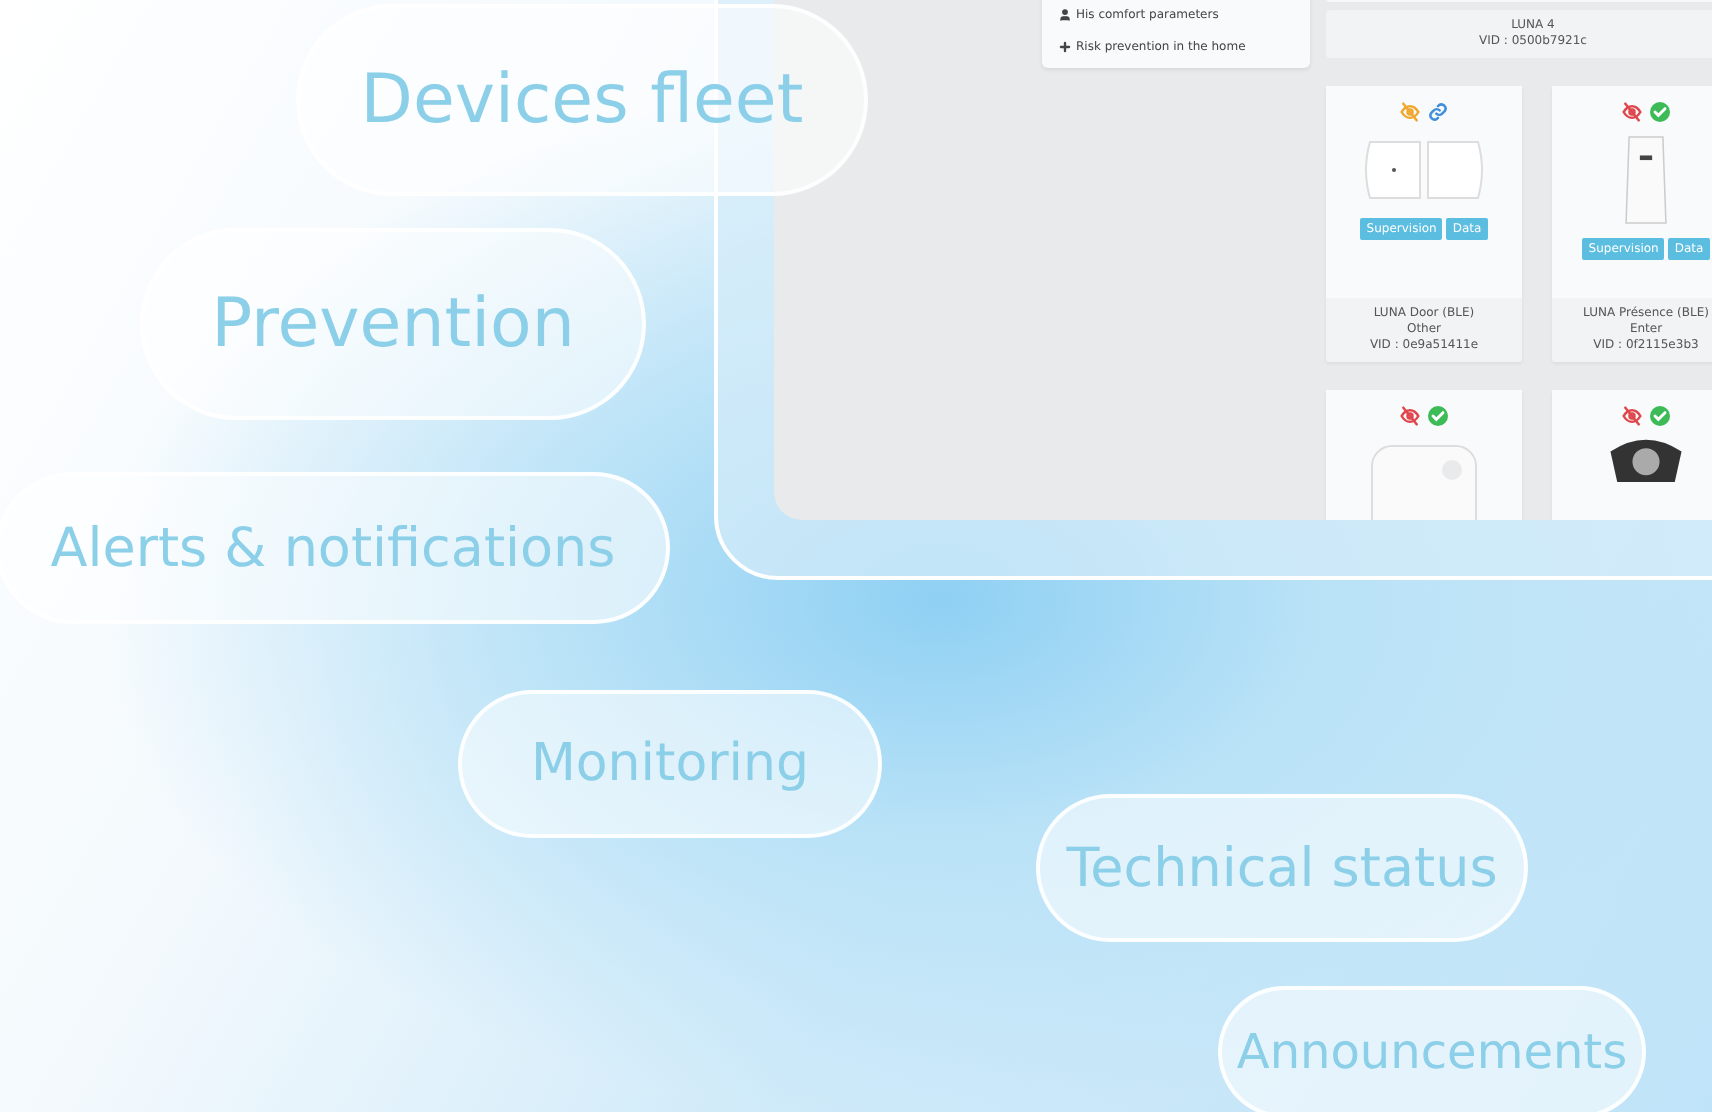 The image size is (1712, 1112). Describe the element at coordinates (582, 100) in the screenshot. I see `feature-pill: Devices fleet` at that location.